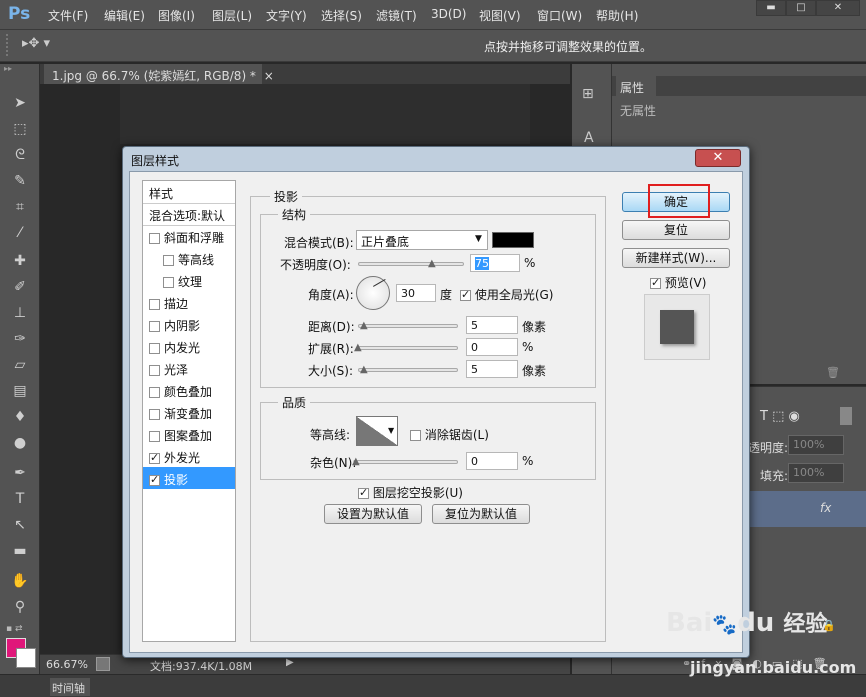  I want to click on menu-image: 图像(I), so click(176, 15).